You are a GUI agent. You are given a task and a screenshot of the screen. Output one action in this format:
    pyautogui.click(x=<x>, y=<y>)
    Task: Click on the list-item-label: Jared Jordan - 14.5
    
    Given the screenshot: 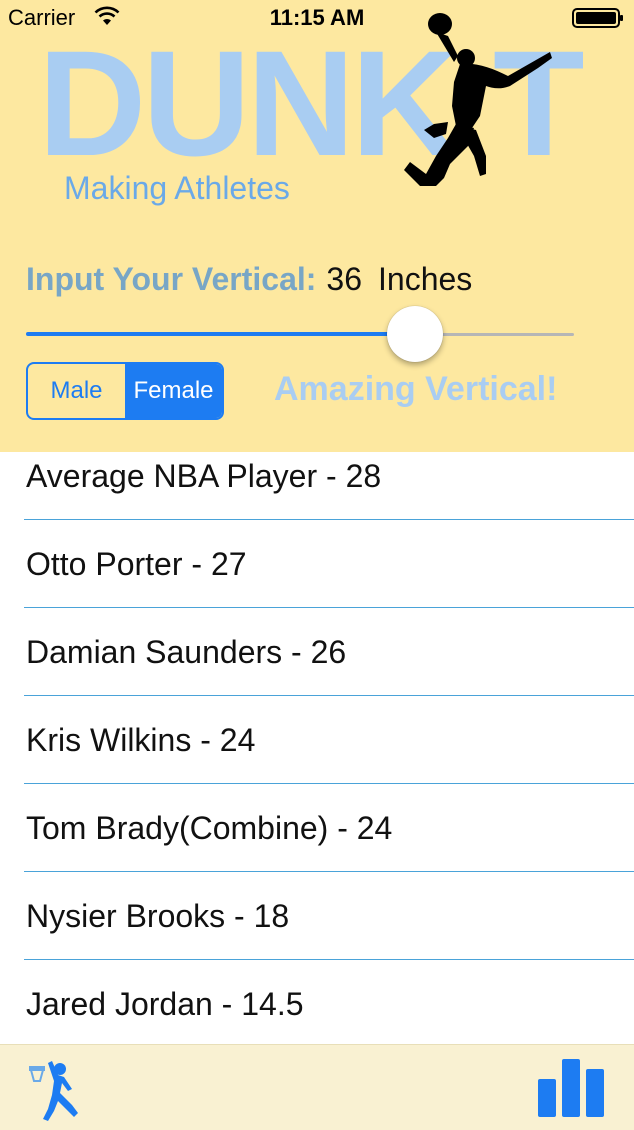 What is the action you would take?
    pyautogui.click(x=165, y=1003)
    